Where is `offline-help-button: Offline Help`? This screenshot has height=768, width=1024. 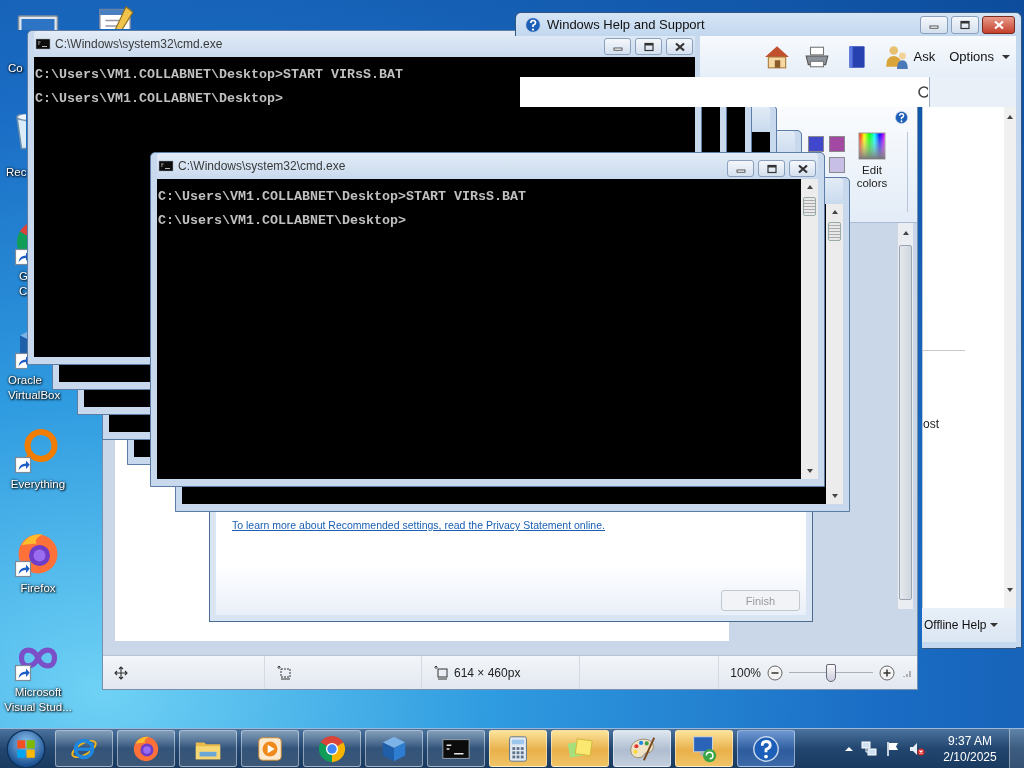
offline-help-button: Offline Help is located at coordinates (969, 628).